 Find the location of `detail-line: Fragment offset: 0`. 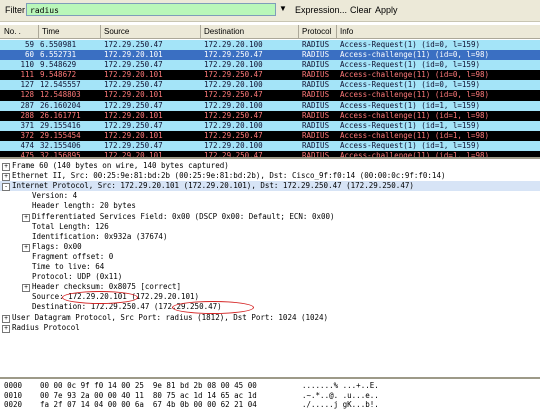

detail-line: Fragment offset: 0 is located at coordinates (270, 257).